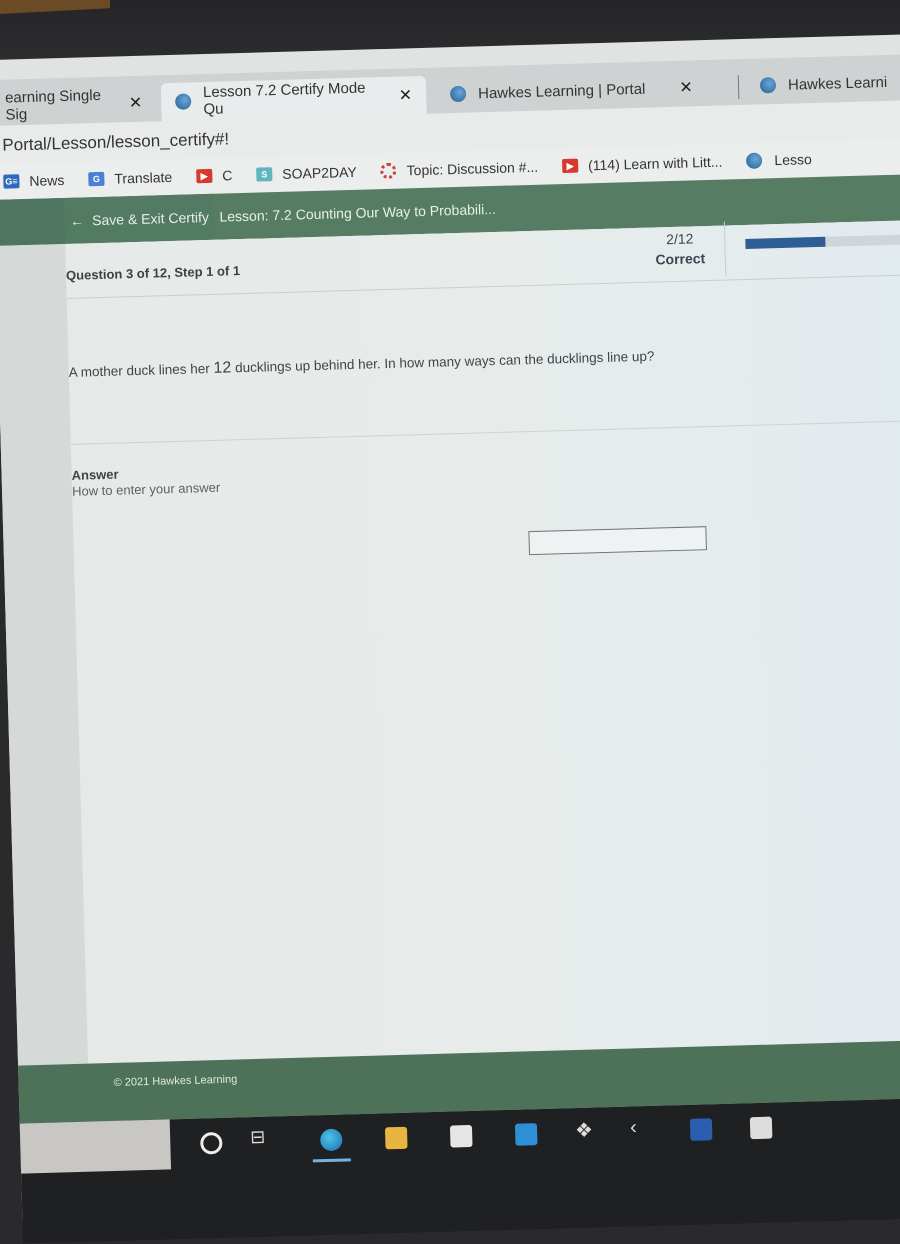  I want to click on desk-edge, so click(55, 7).